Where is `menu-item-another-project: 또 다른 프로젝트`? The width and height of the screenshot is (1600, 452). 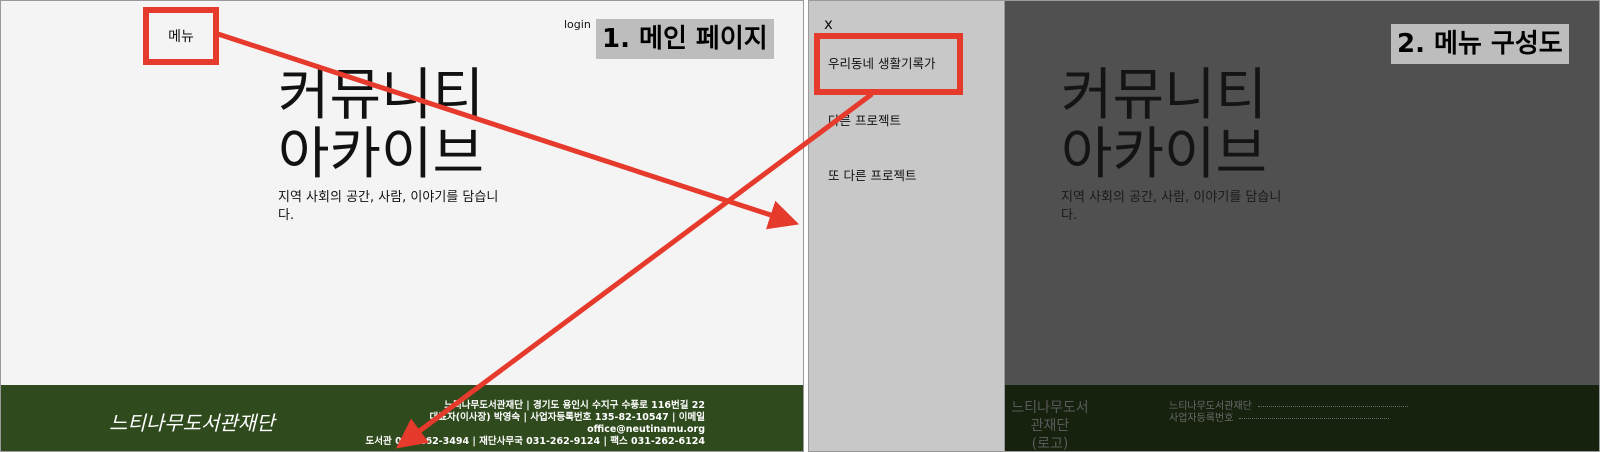 menu-item-another-project: 또 다른 프로젝트 is located at coordinates (872, 174).